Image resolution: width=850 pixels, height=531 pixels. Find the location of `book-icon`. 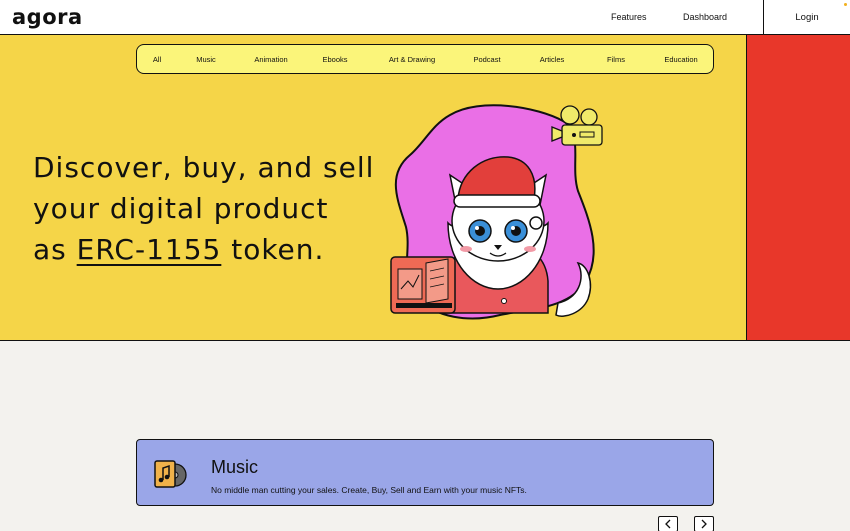

book-icon is located at coordinates (423, 285).